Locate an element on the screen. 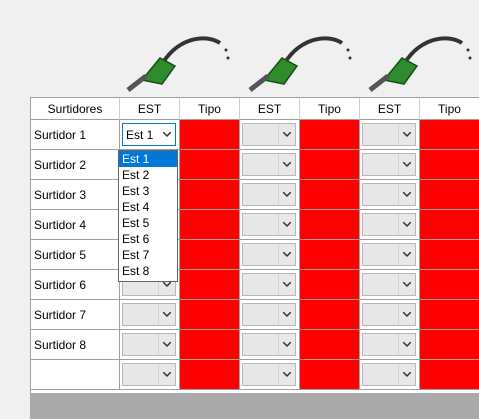 The image size is (479, 419). dropdown-option: Est 2 is located at coordinates (148, 175).